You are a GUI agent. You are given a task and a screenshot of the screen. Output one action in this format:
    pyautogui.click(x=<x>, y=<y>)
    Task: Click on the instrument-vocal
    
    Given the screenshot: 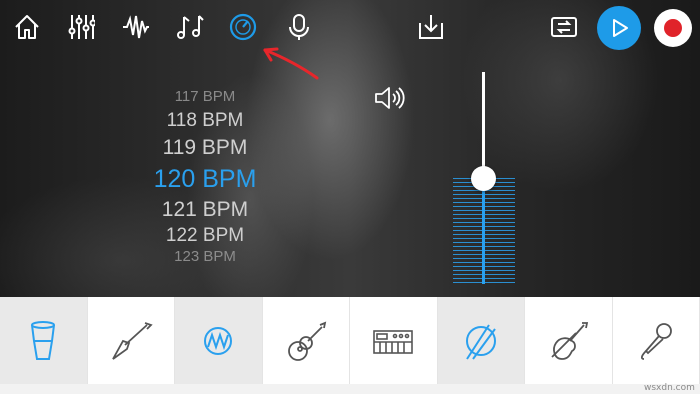 What is the action you would take?
    pyautogui.click(x=656, y=340)
    